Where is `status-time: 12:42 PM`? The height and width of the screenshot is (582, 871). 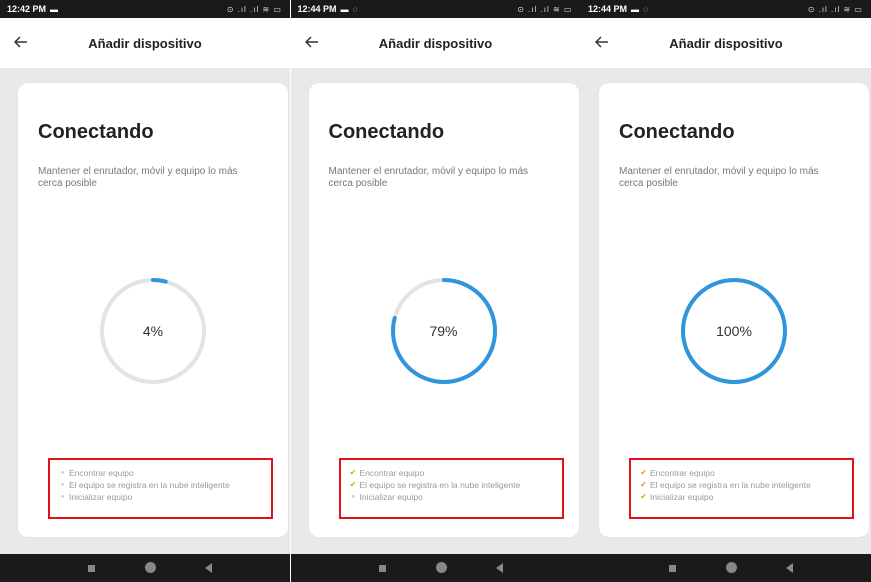 status-time: 12:42 PM is located at coordinates (27, 9).